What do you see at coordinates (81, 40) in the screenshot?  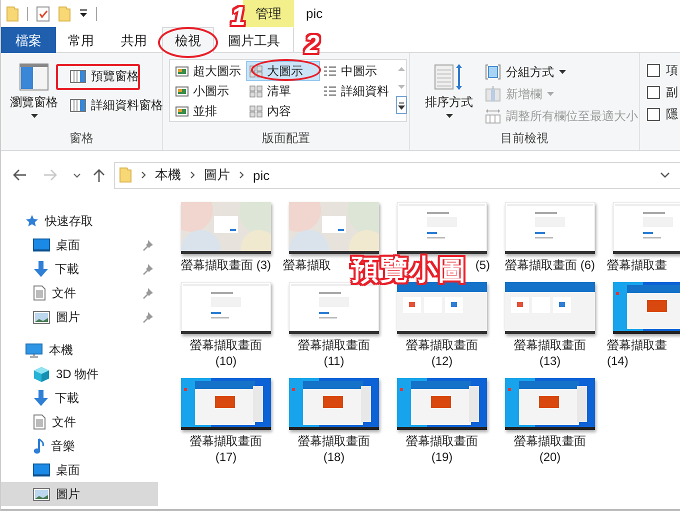 I see `ribbon-tab: 常用` at bounding box center [81, 40].